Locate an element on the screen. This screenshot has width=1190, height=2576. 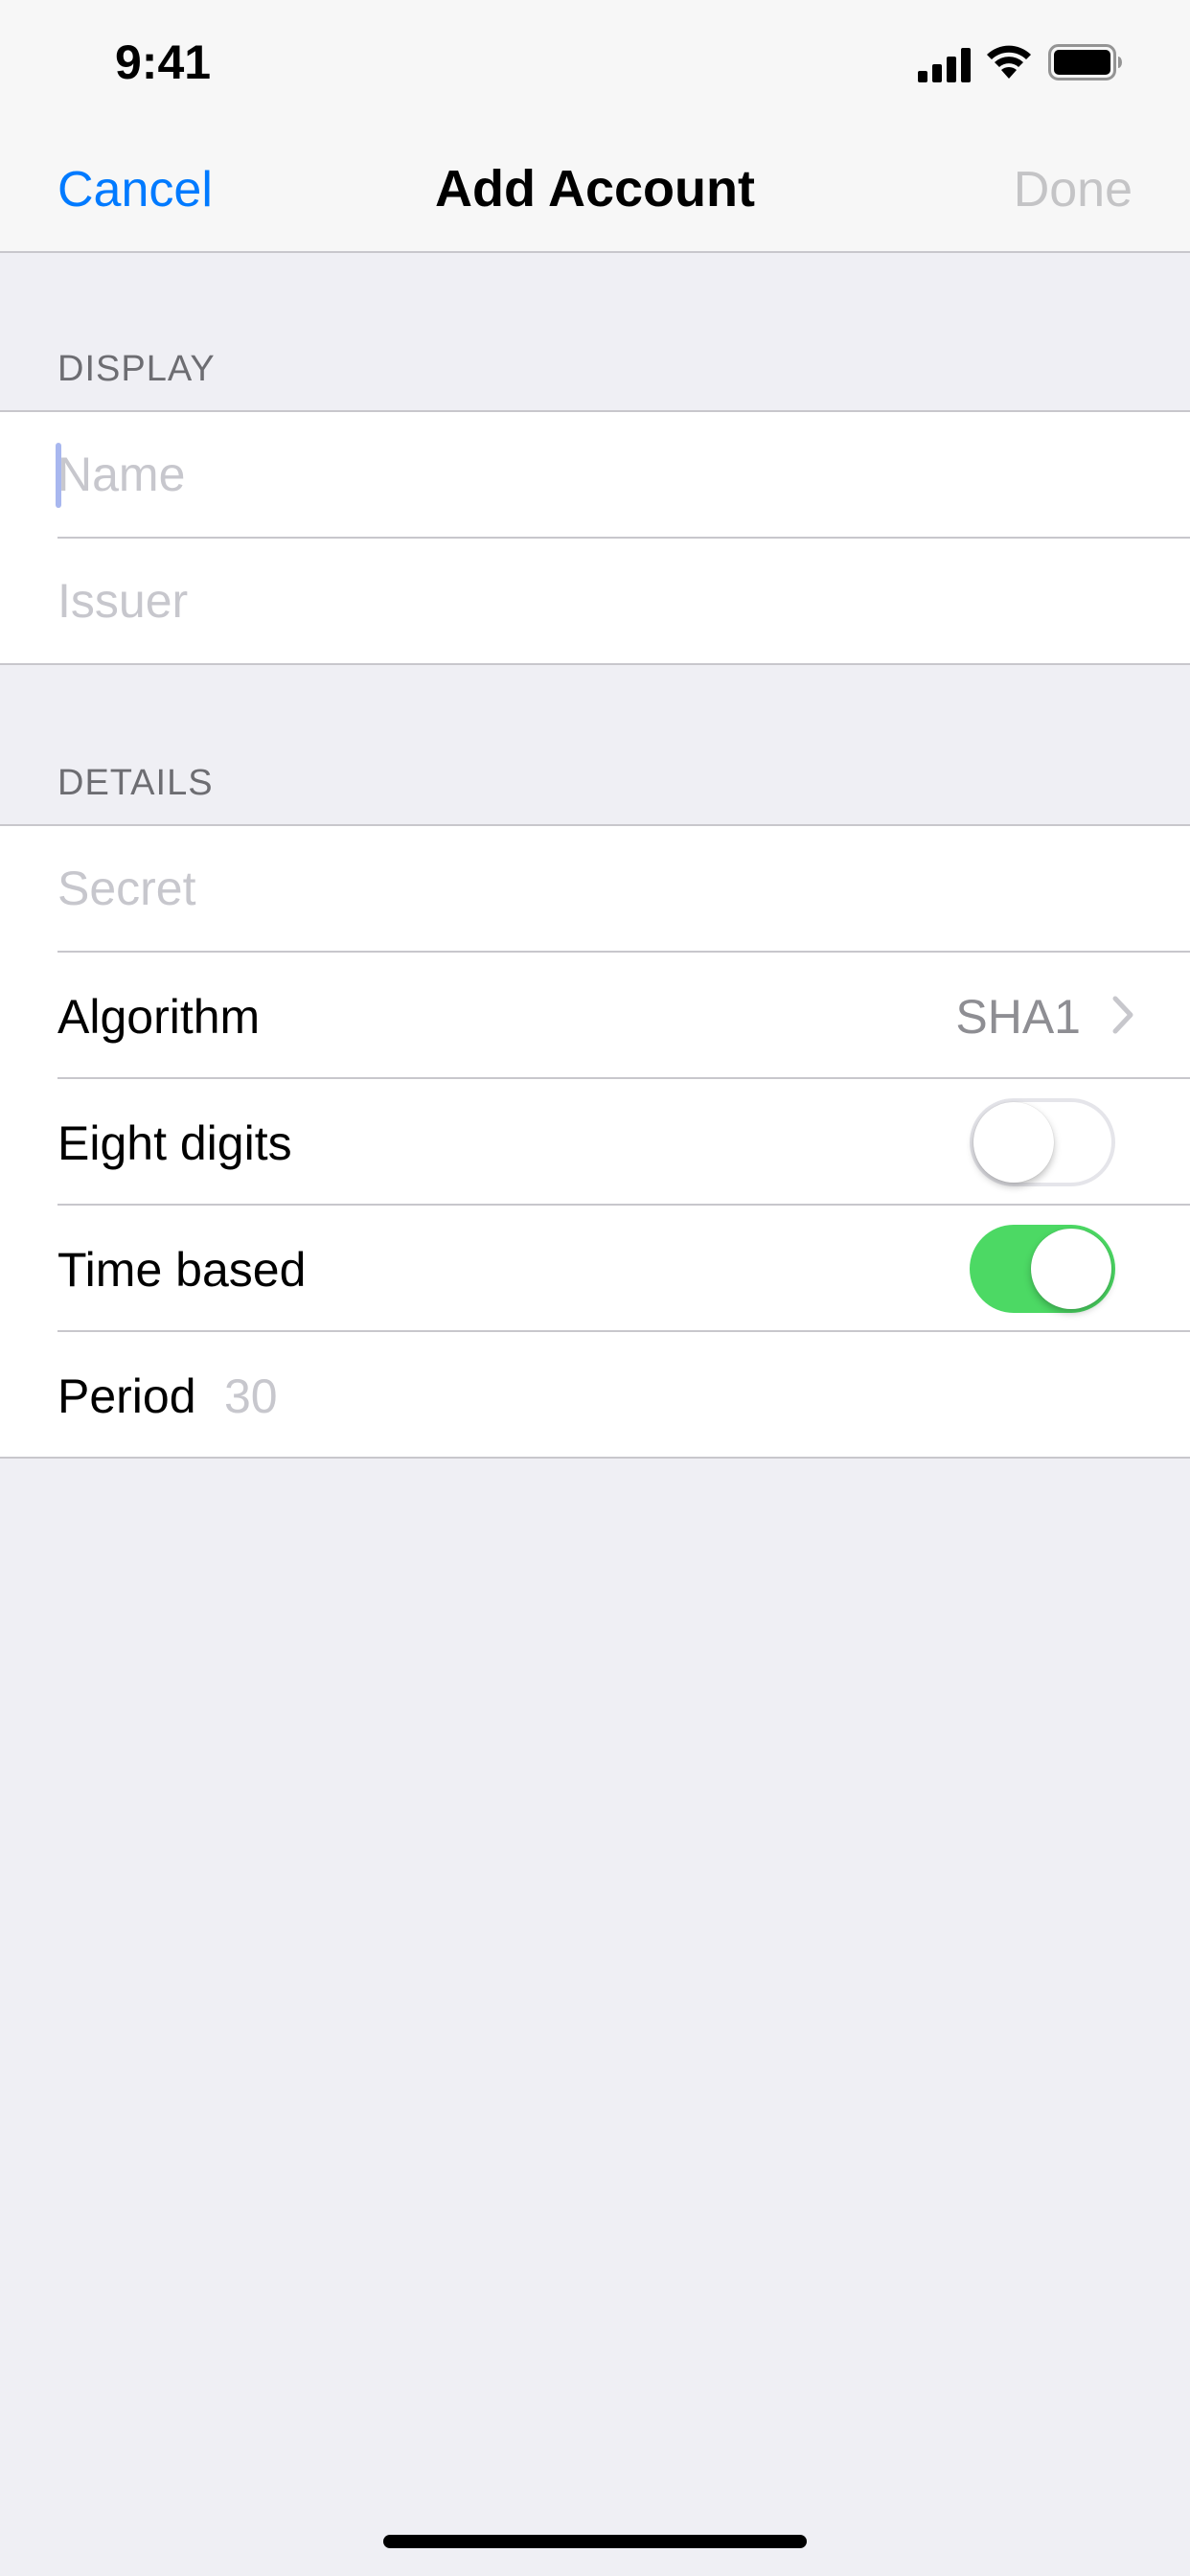
eight-digits-label: Eight digits is located at coordinates (175, 1143).